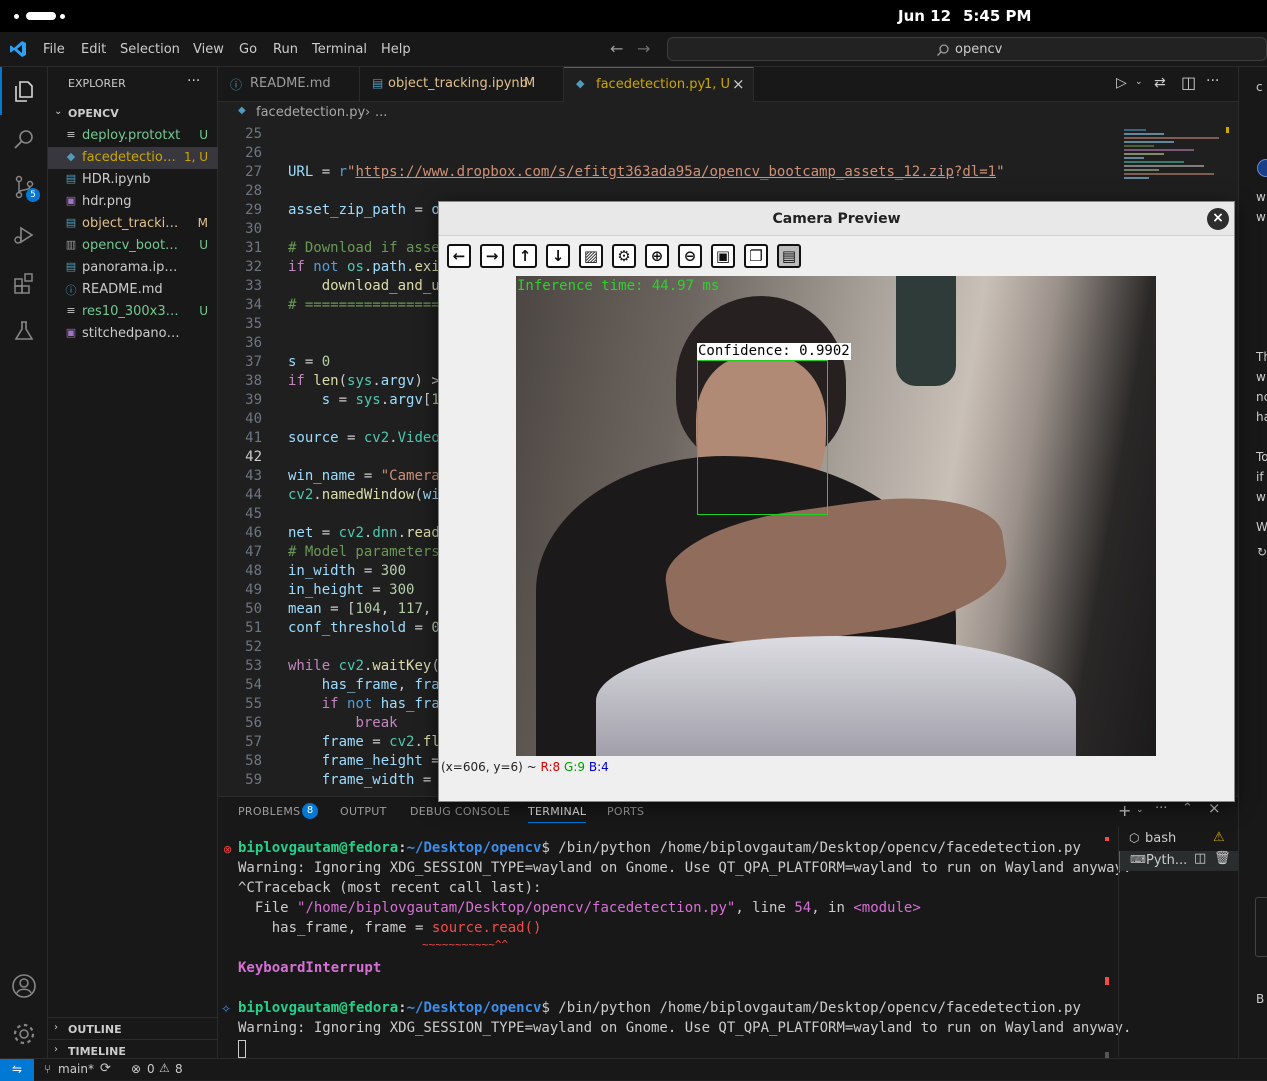 The width and height of the screenshot is (1267, 1081). I want to click on settings-gear-icon, so click(24, 1034).